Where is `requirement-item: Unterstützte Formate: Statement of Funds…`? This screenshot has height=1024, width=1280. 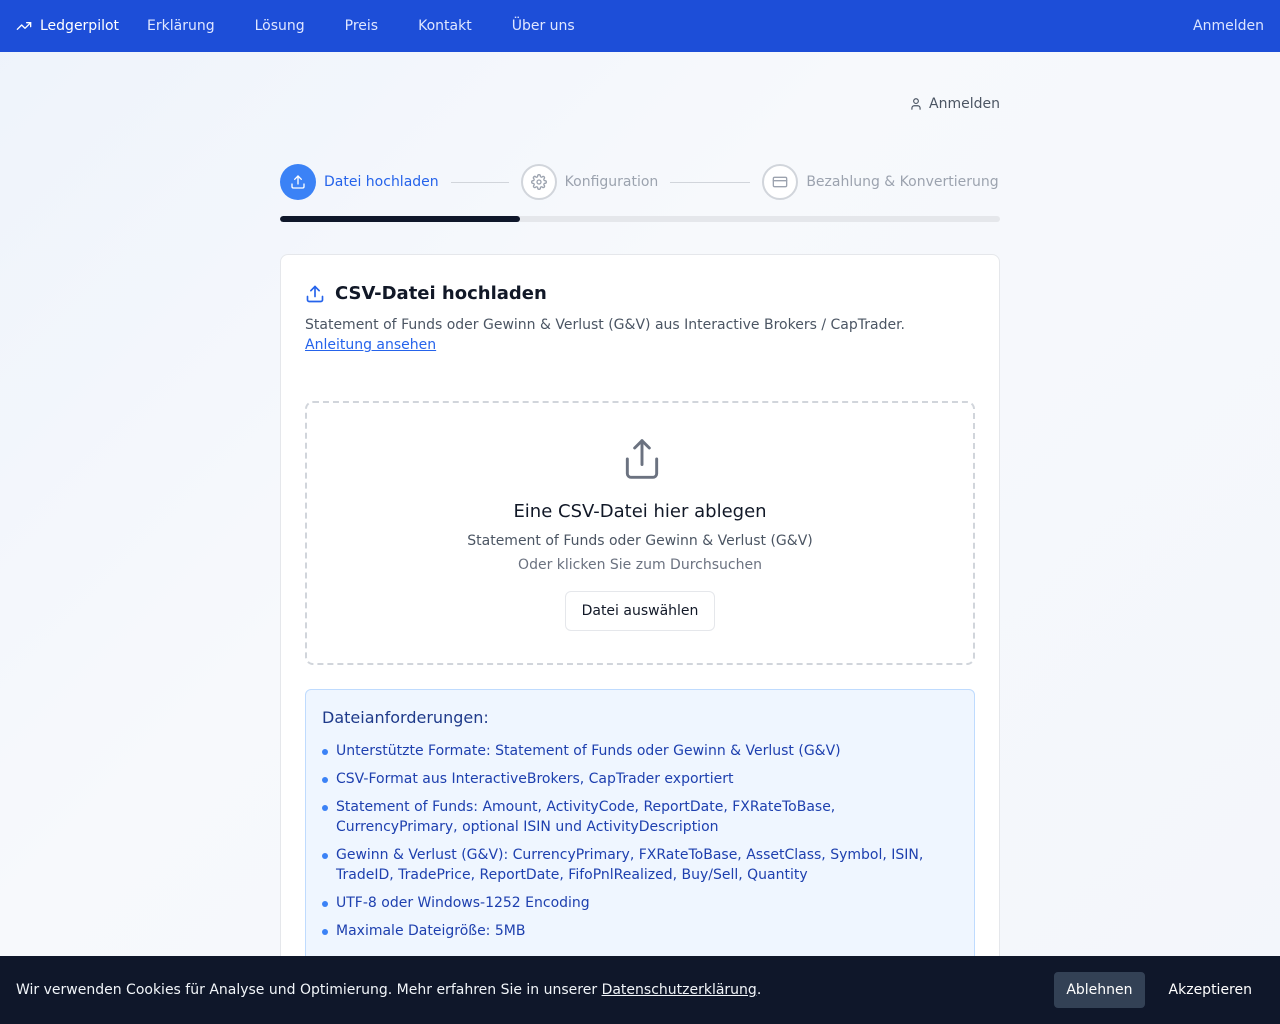
requirement-item: Unterstützte Formate: Statement of Funds… is located at coordinates (640, 751).